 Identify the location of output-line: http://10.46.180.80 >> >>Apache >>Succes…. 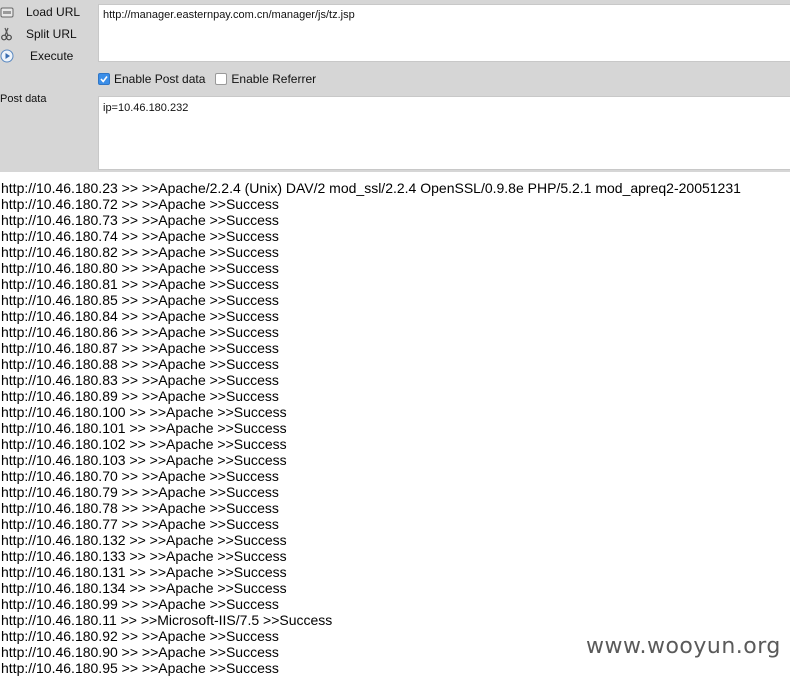
(140, 268).